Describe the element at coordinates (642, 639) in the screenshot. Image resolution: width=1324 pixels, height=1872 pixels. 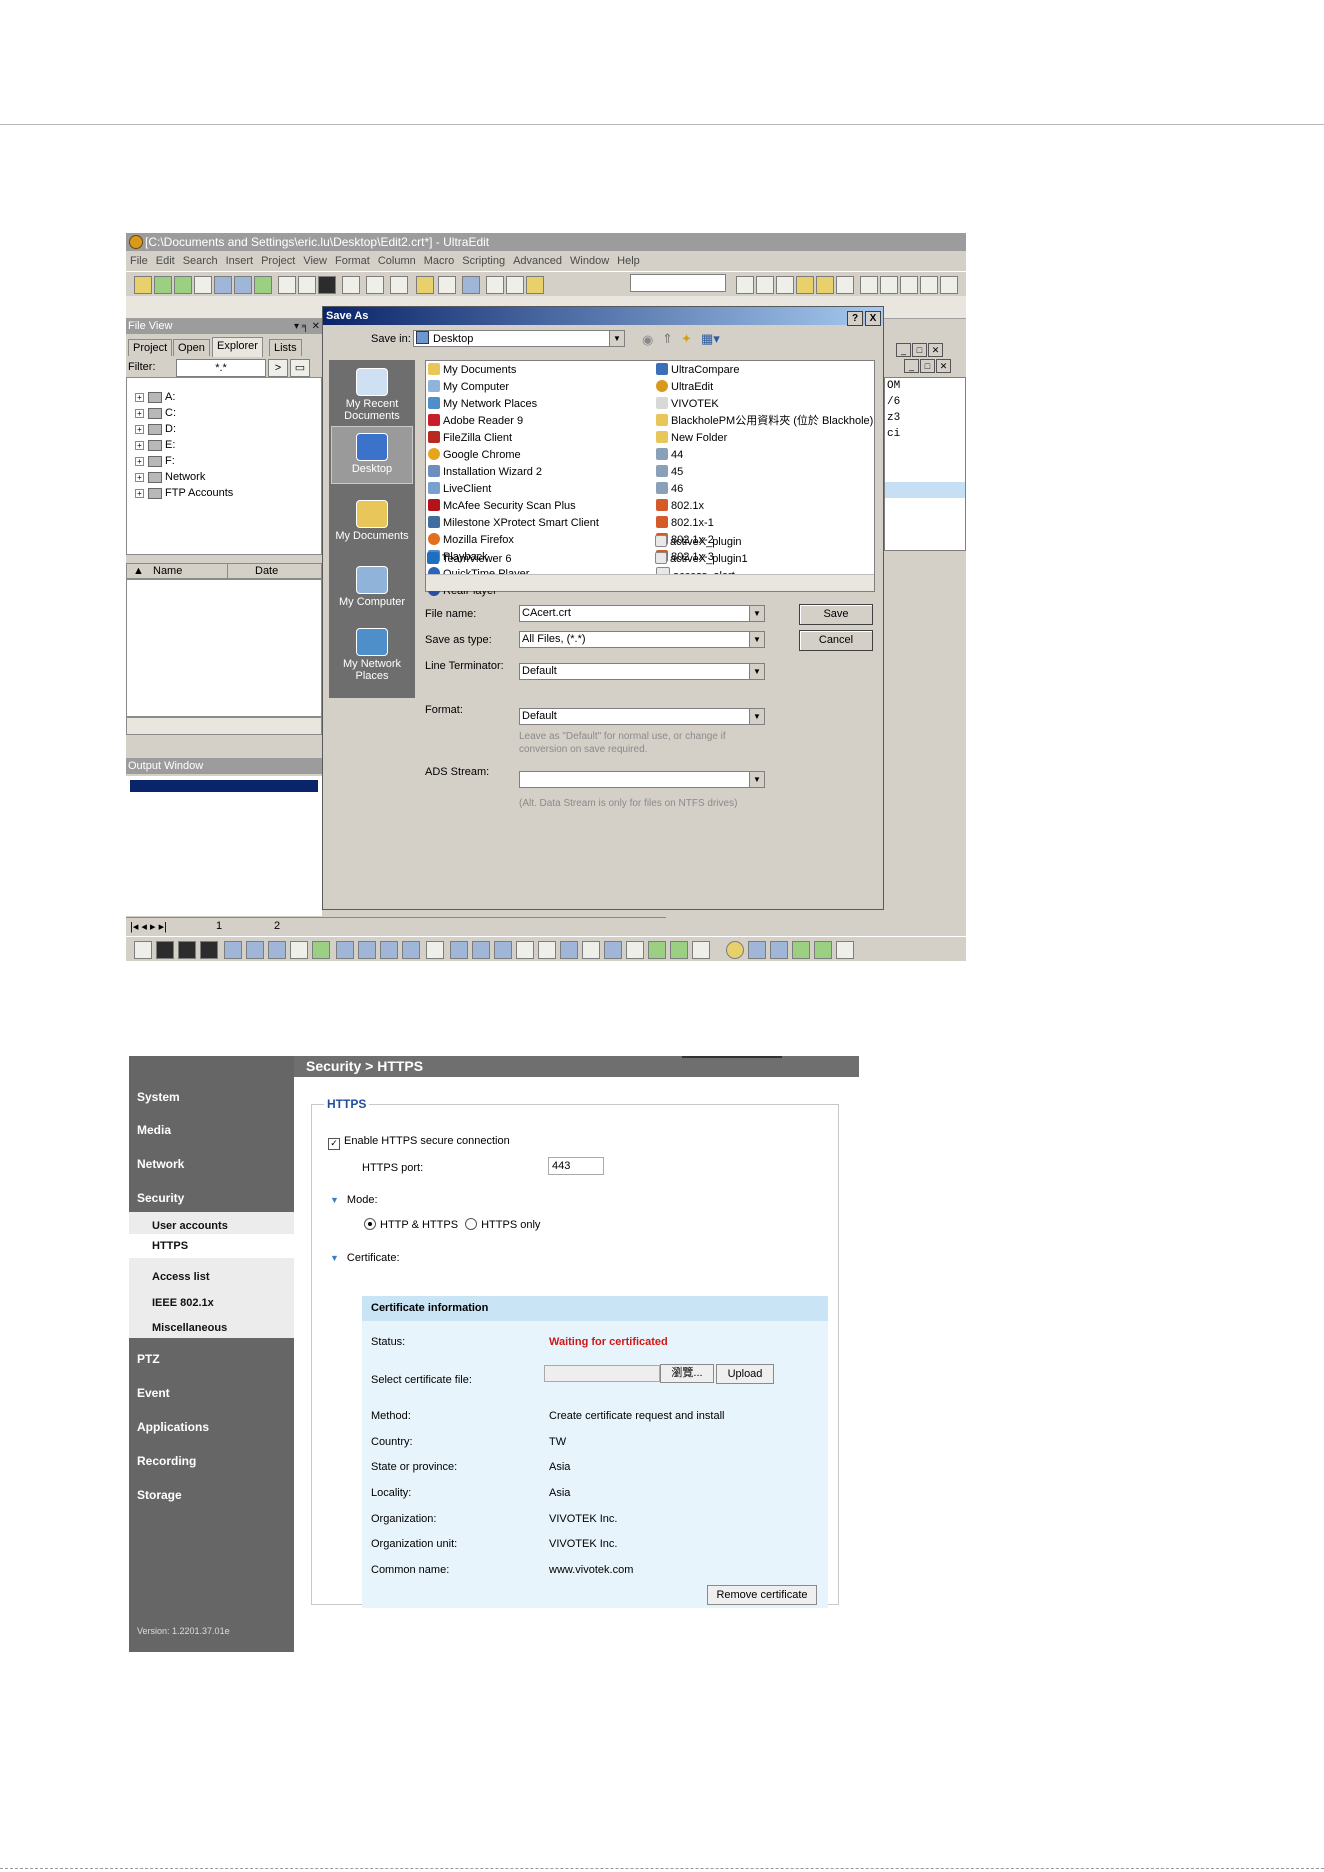
I see `save-as-type-dropdown: All Files, (*.*) ▼` at that location.